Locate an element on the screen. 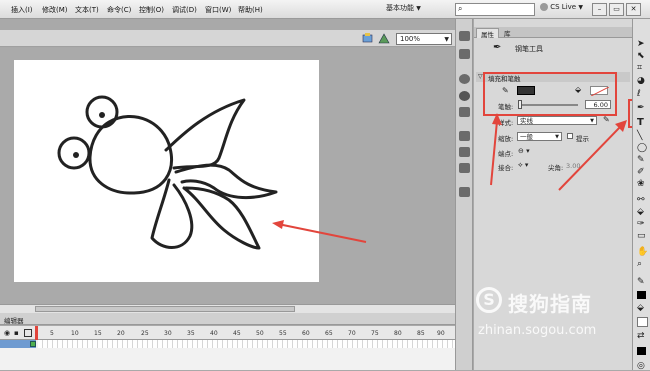 The image size is (650, 371). pencil-tool-icon: ✎ is located at coordinates (642, 160).